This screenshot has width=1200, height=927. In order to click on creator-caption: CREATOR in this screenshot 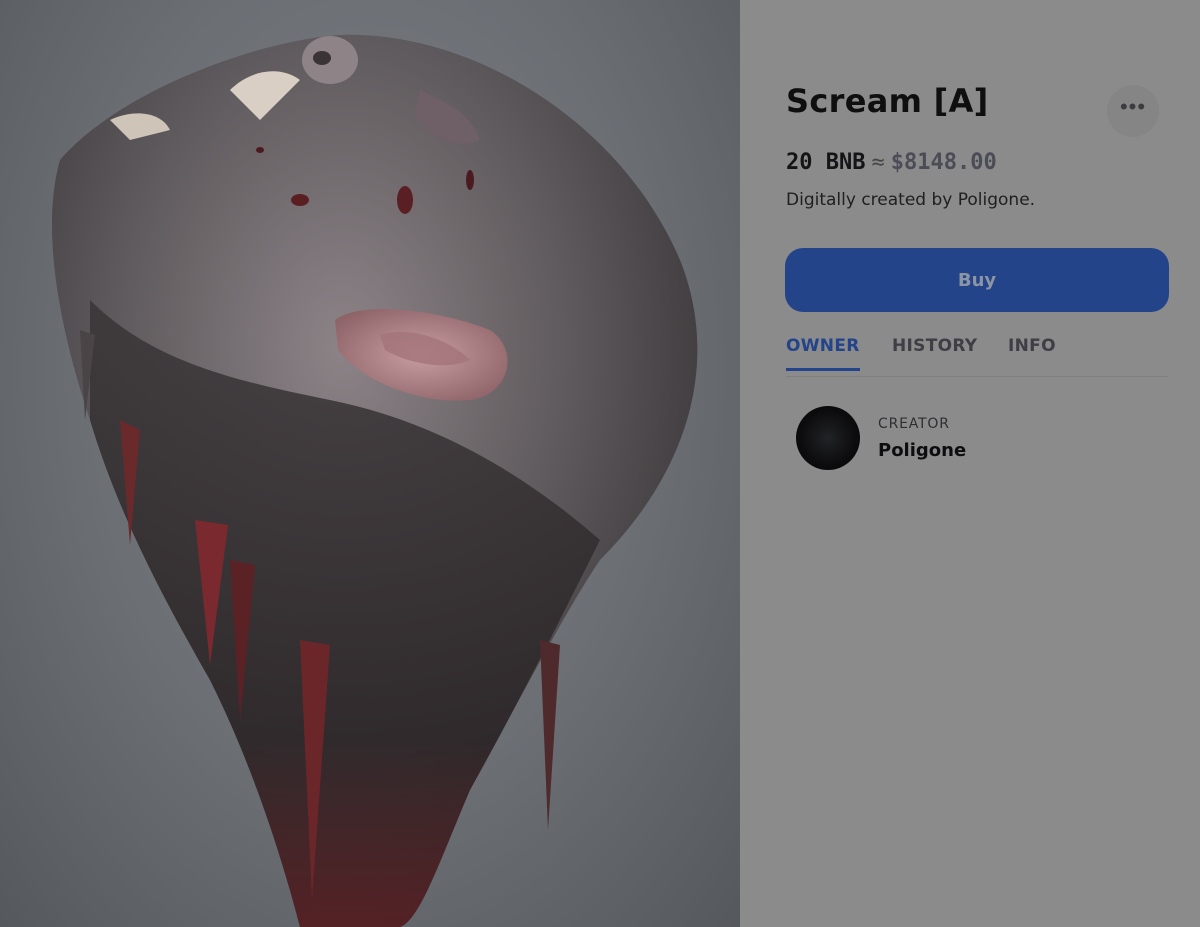, I will do `click(914, 424)`.